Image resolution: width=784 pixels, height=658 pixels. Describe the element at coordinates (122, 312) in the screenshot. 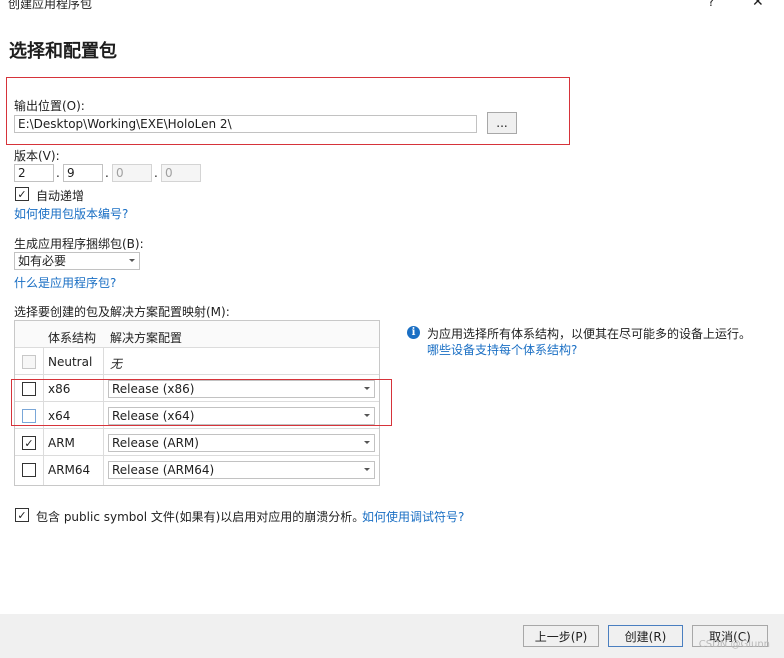

I see `mapping-label: 选择要创建的包及解决方案配置映射(M):` at that location.